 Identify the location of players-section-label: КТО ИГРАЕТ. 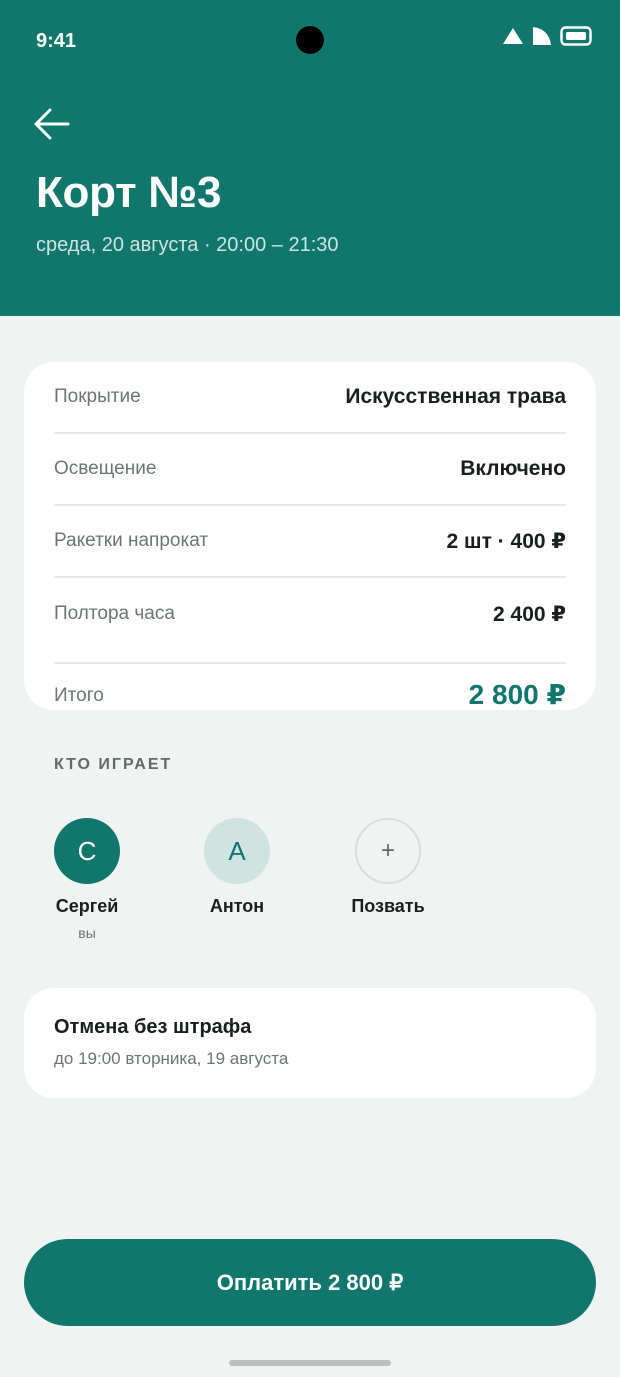
(113, 764).